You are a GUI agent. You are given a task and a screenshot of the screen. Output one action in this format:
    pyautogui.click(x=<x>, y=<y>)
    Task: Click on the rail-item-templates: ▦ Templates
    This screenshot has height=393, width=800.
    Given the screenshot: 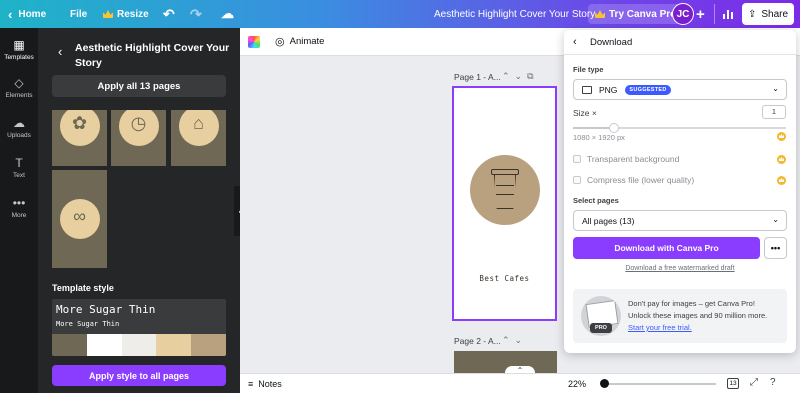 What is the action you would take?
    pyautogui.click(x=19, y=49)
    